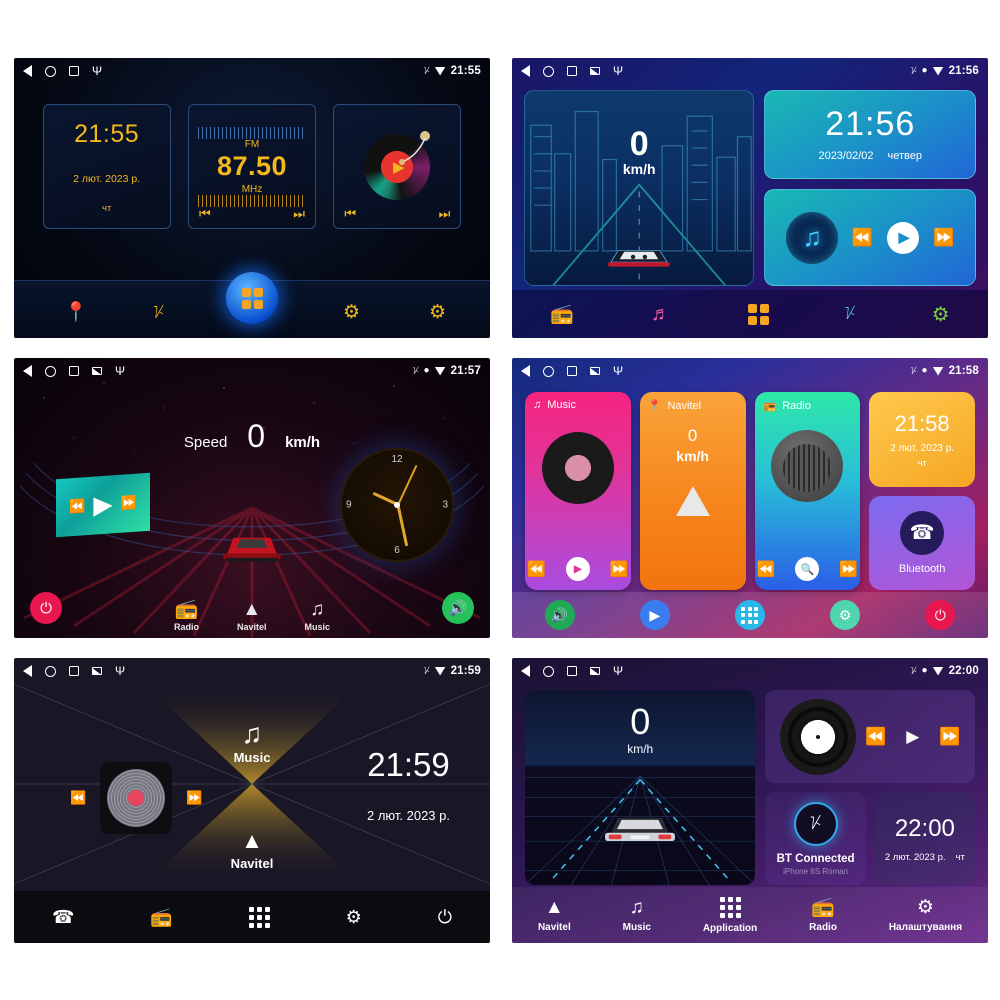 This screenshot has height=1000, width=1000. What do you see at coordinates (554, 915) in the screenshot?
I see `dock-item-navitel: ▲ Navitel` at bounding box center [554, 915].